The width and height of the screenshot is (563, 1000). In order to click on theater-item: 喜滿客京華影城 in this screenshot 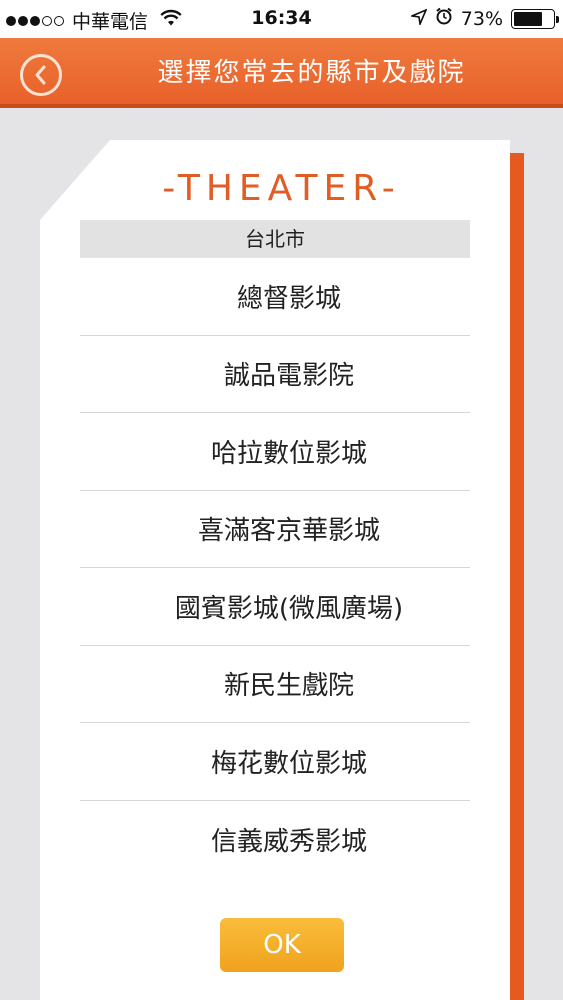, I will do `click(275, 529)`.